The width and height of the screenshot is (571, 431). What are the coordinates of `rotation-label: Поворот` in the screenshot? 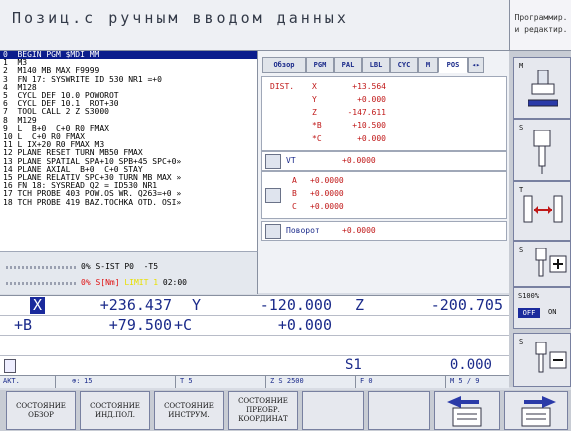 It's located at (303, 230).